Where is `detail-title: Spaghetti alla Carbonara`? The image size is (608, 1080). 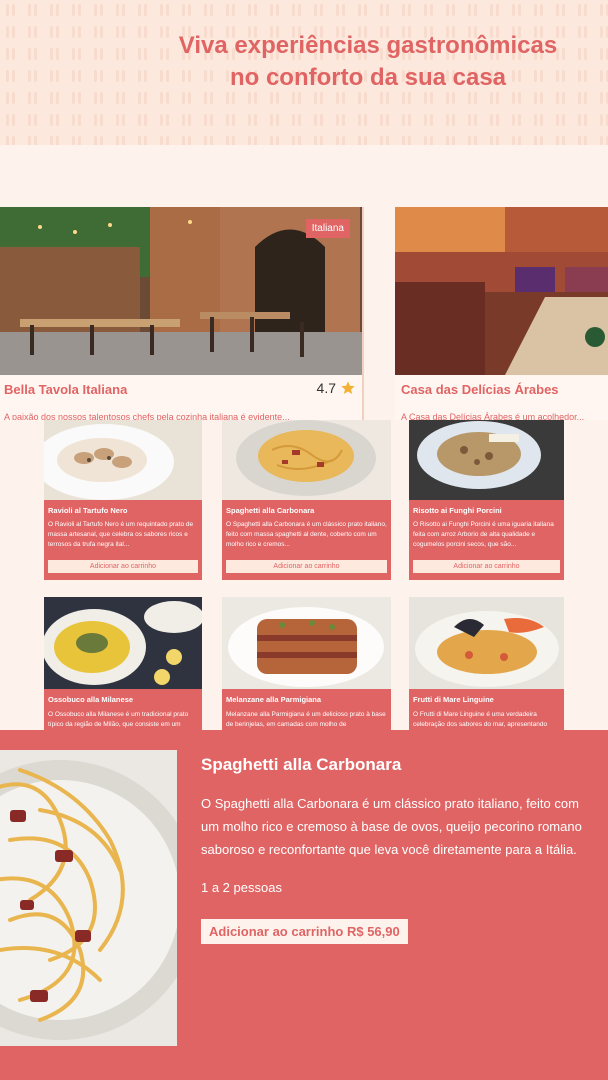 detail-title: Spaghetti alla Carbonara is located at coordinates (301, 764).